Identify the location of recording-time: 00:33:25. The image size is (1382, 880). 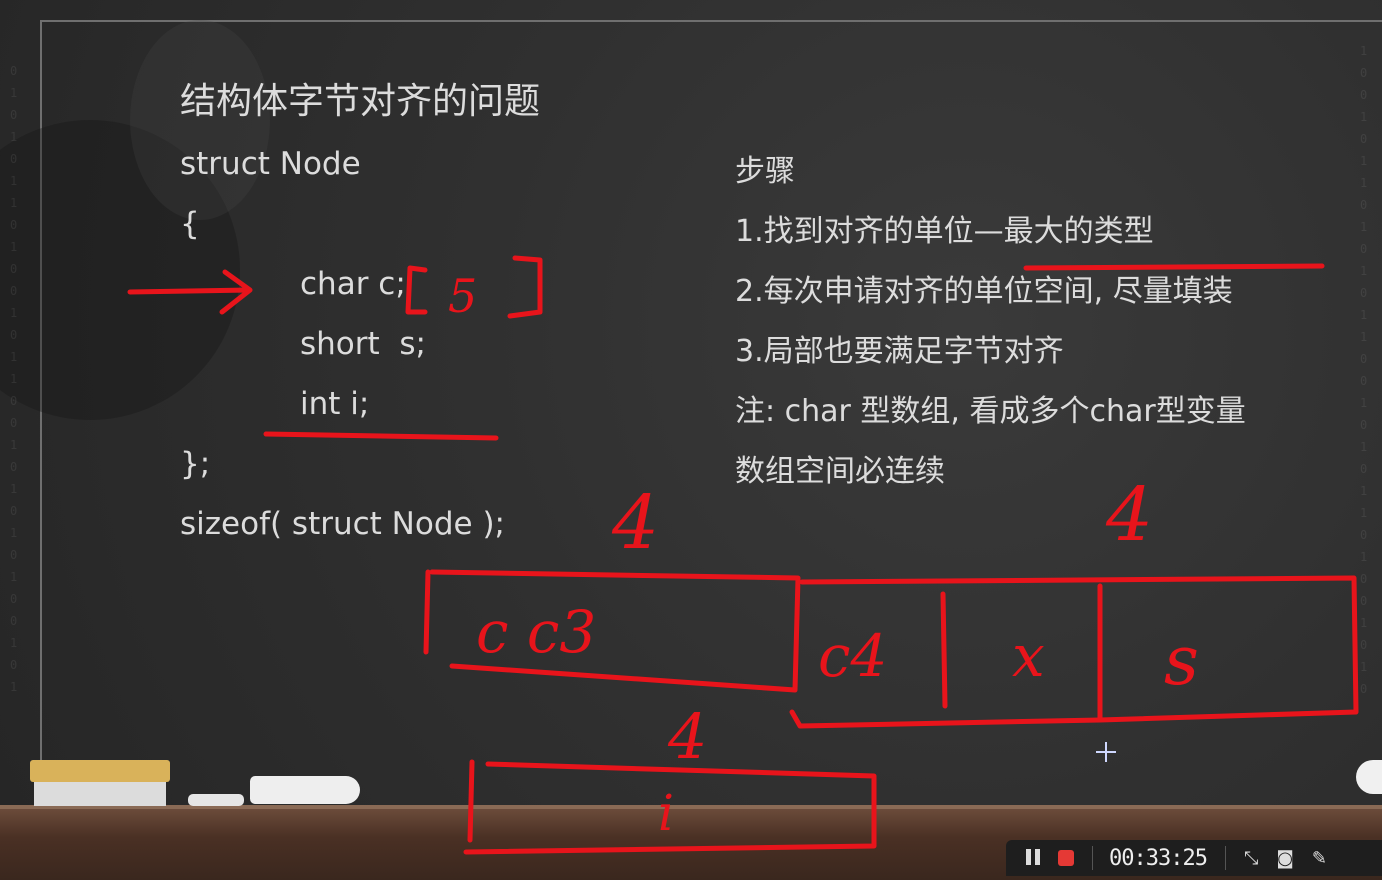
(1158, 858).